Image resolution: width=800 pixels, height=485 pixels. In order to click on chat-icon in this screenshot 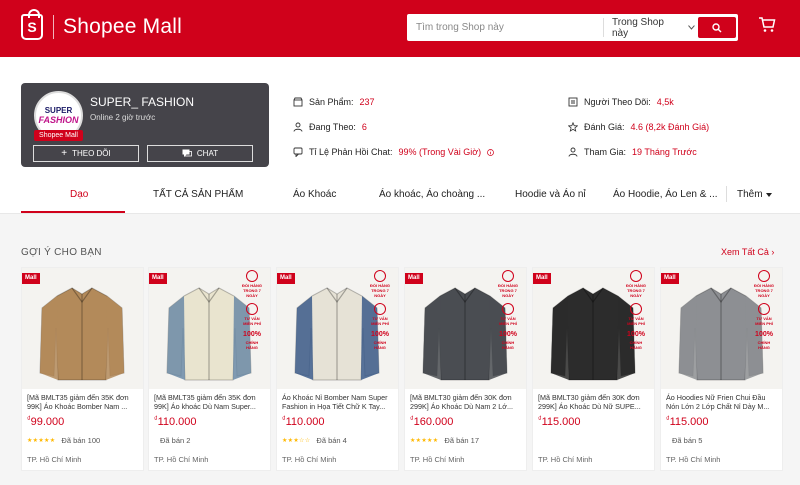, I will do `click(187, 153)`.